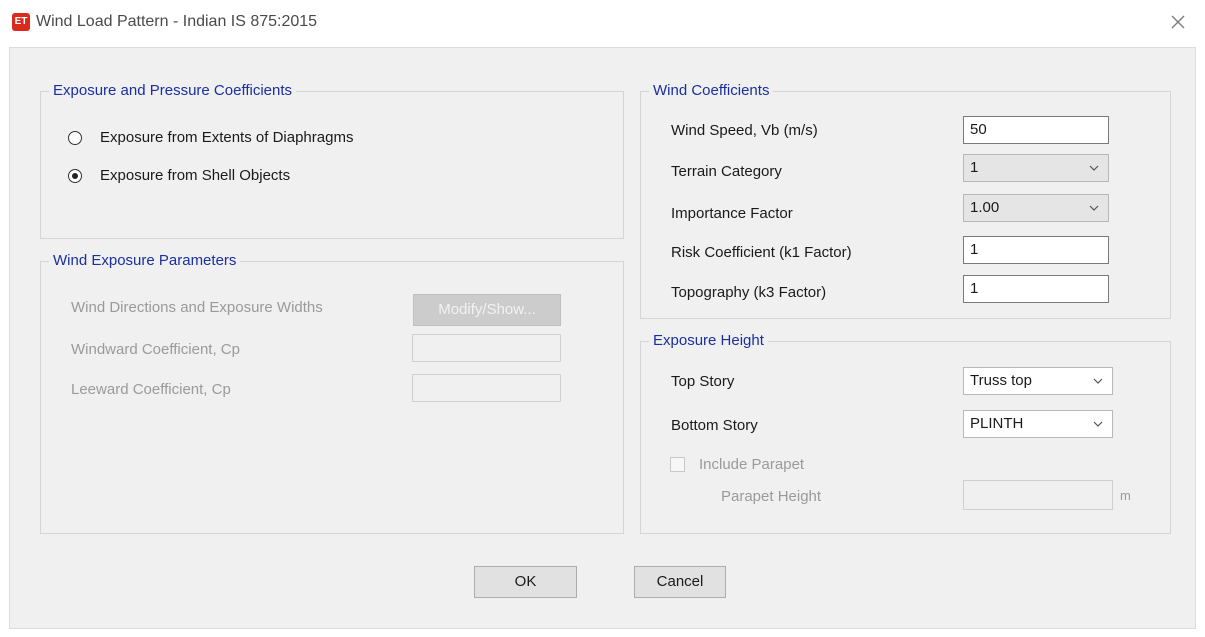 This screenshot has height=637, width=1205. I want to click on wind-exposure-legend: Wind Exposure Parameters, so click(145, 260).